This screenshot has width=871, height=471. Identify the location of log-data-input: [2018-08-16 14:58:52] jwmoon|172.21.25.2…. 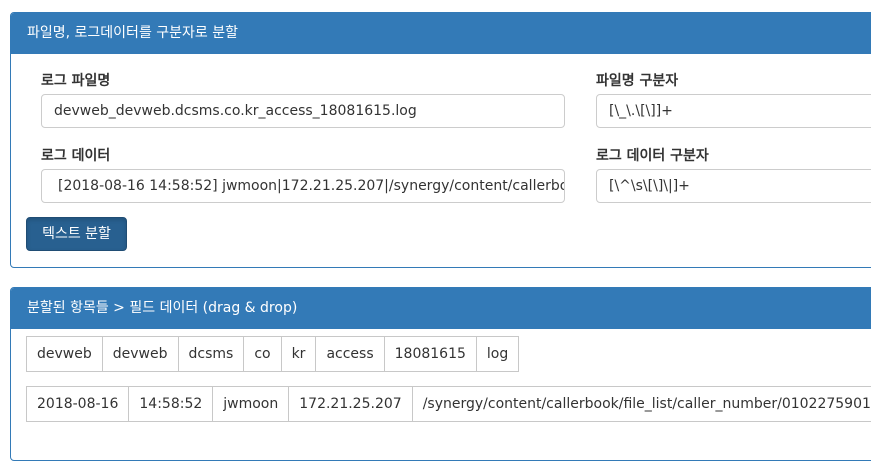
(303, 186).